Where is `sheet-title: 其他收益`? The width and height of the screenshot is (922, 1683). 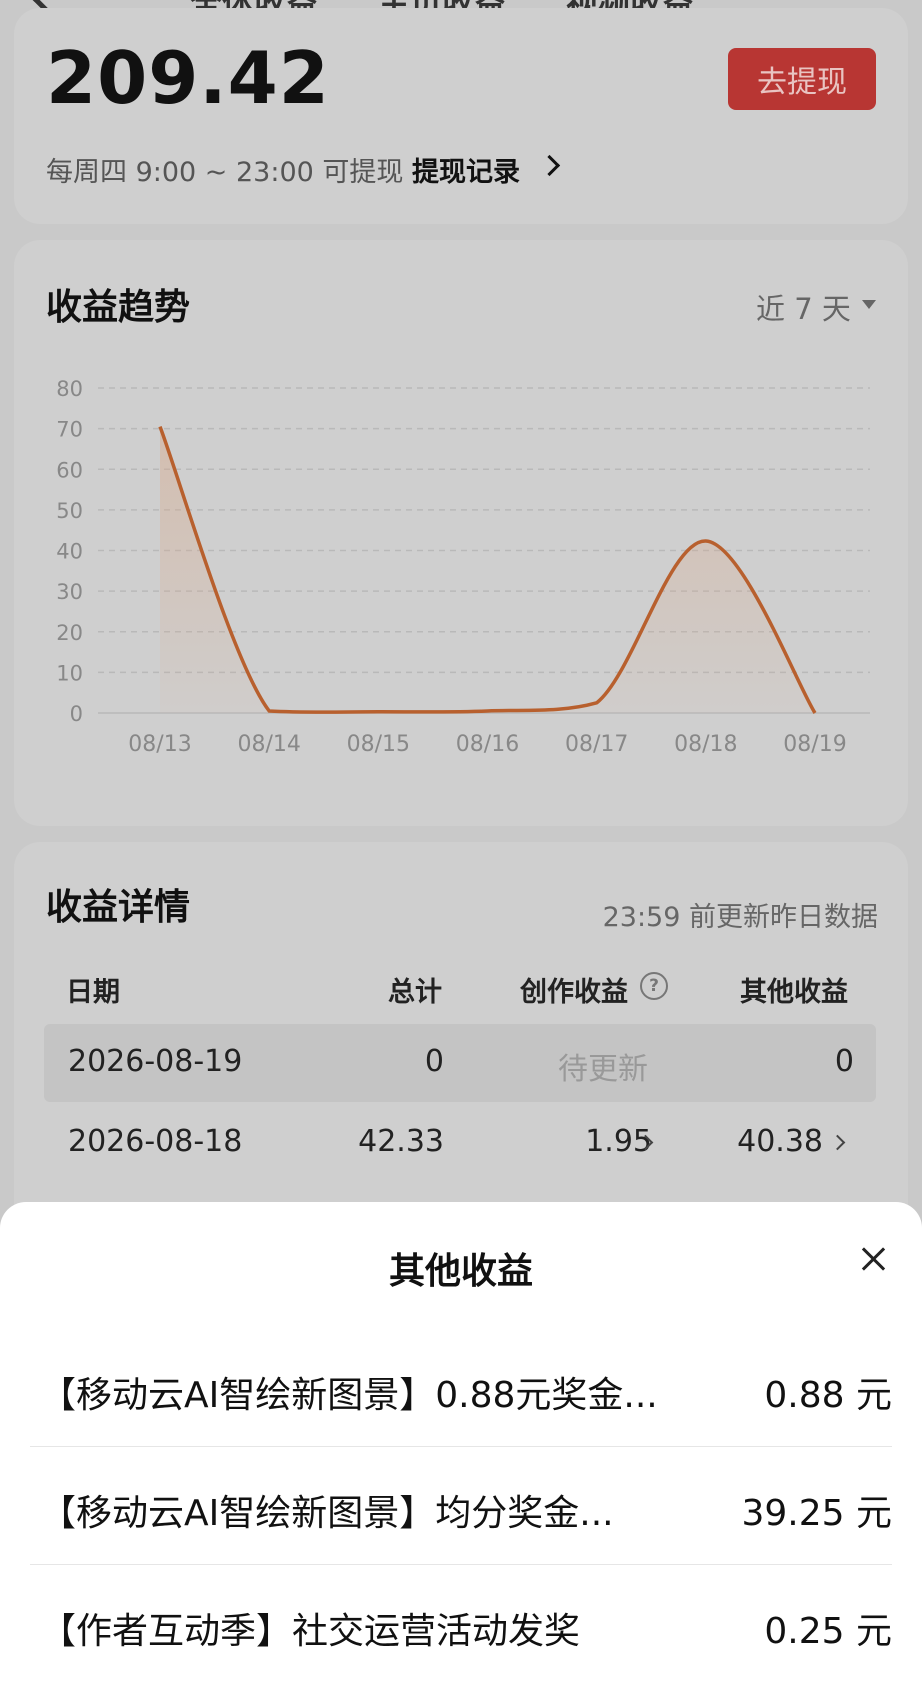 sheet-title: 其他收益 is located at coordinates (460, 1271).